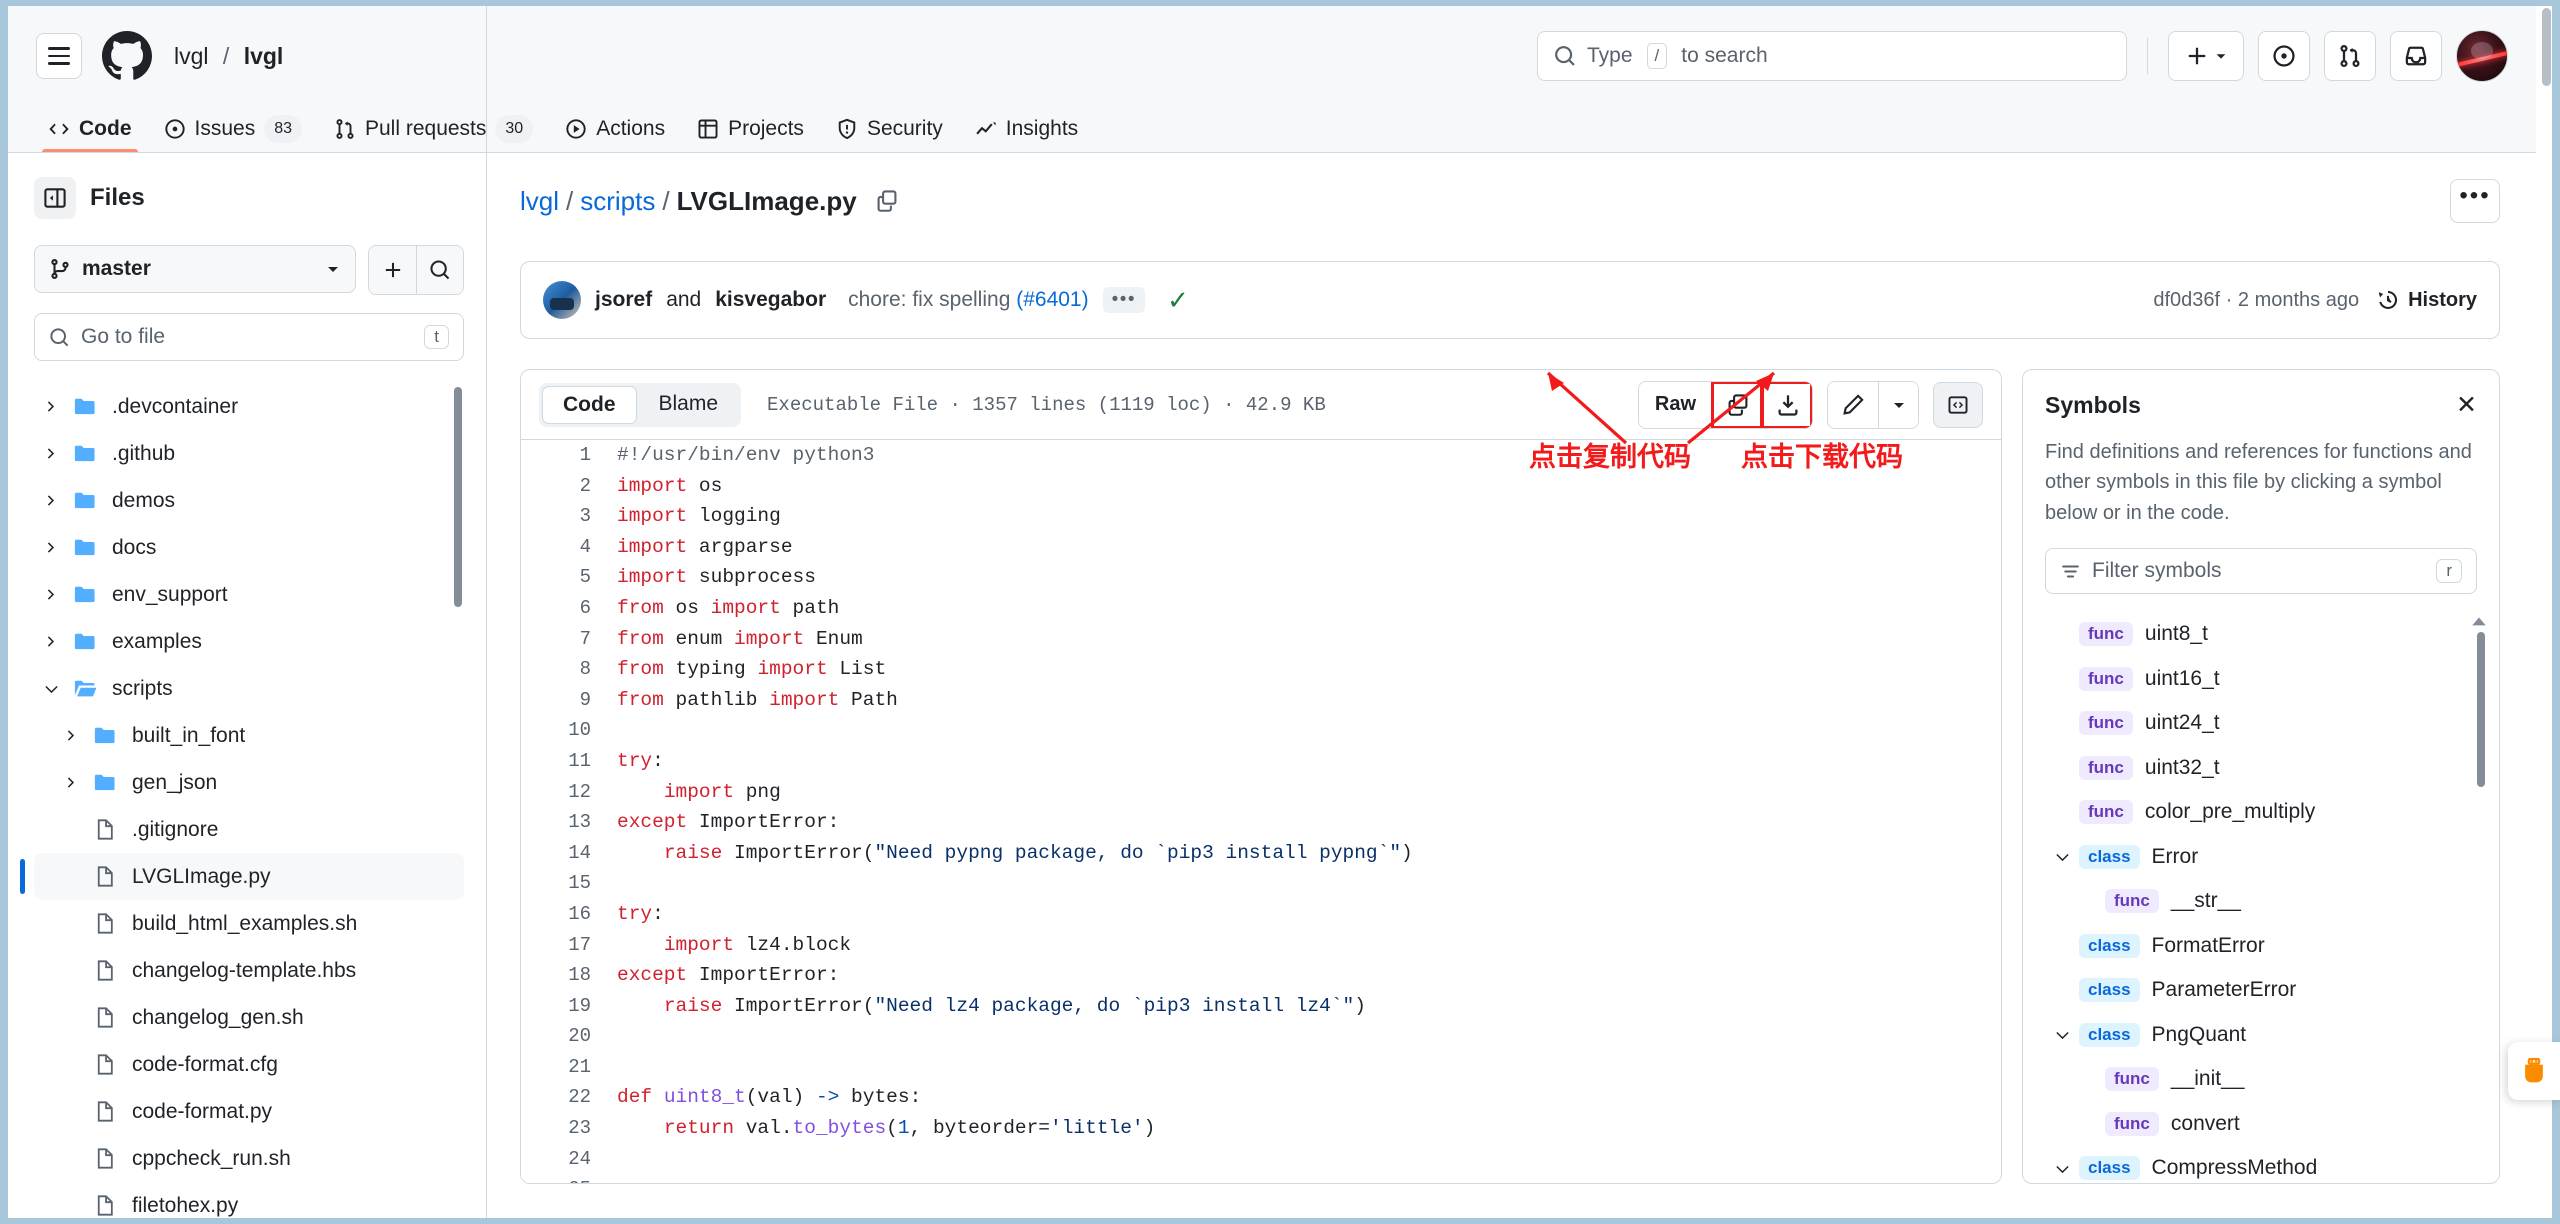 This screenshot has width=2560, height=1224. What do you see at coordinates (889, 129) in the screenshot?
I see `tab-security: Security` at bounding box center [889, 129].